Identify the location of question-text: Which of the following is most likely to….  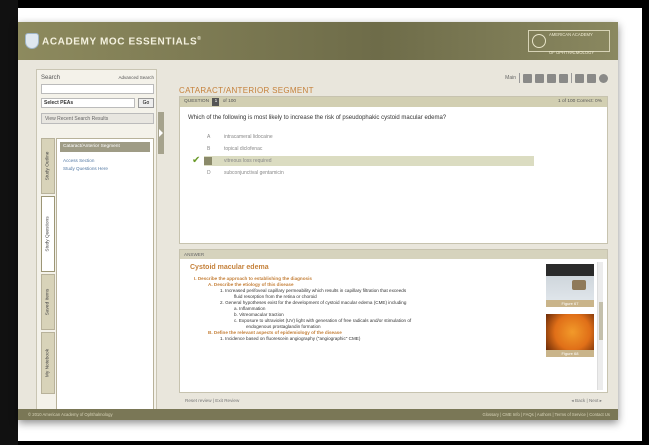
(317, 118).